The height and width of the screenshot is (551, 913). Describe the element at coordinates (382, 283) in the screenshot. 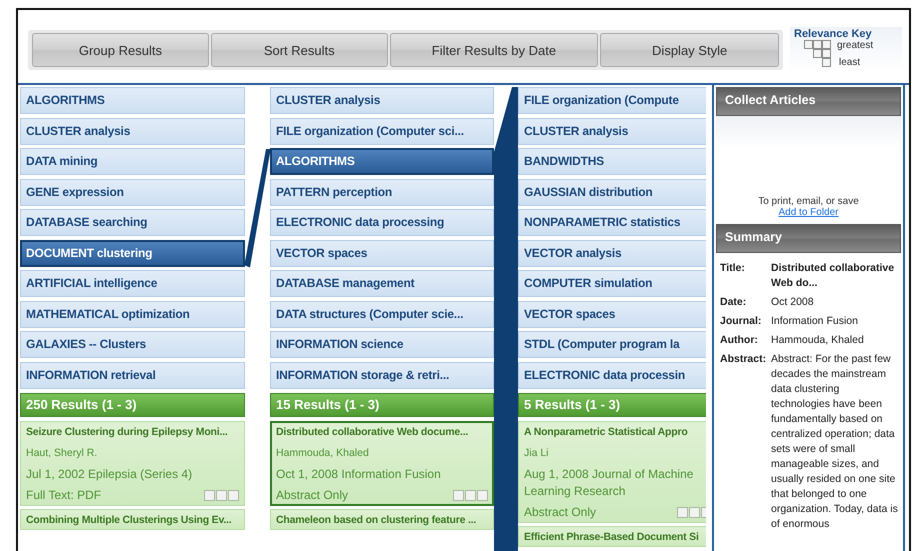

I see `term-item: DATABASE management` at that location.